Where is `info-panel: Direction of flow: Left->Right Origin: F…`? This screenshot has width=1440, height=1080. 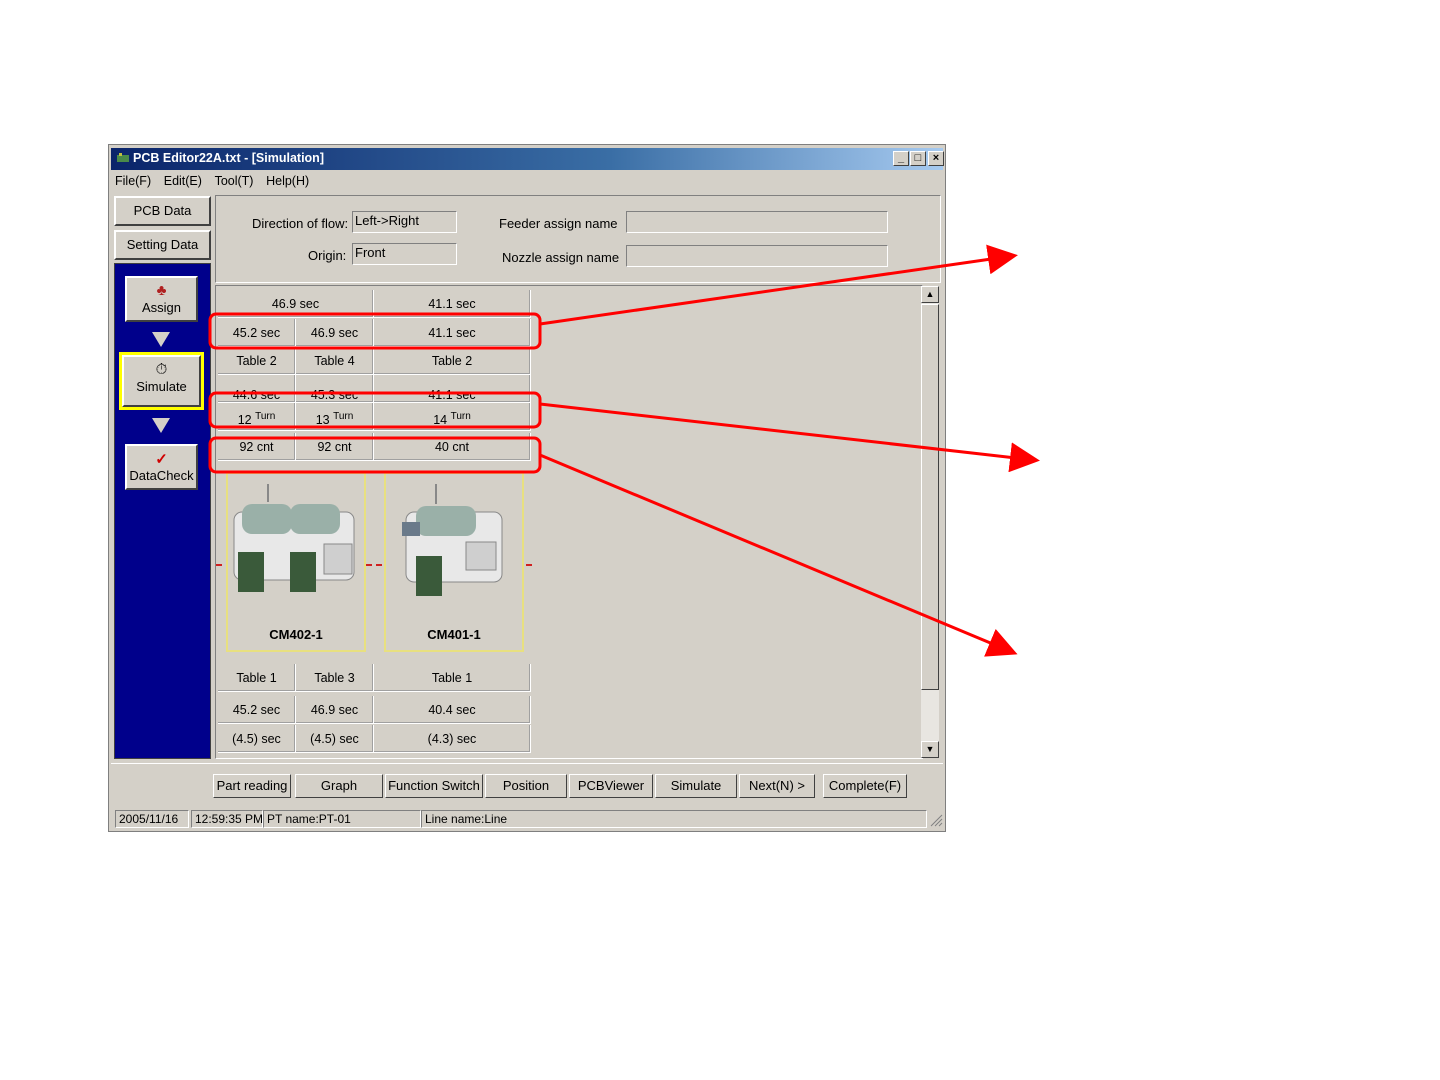
info-panel: Direction of flow: Left->Right Origin: F… is located at coordinates (578, 239).